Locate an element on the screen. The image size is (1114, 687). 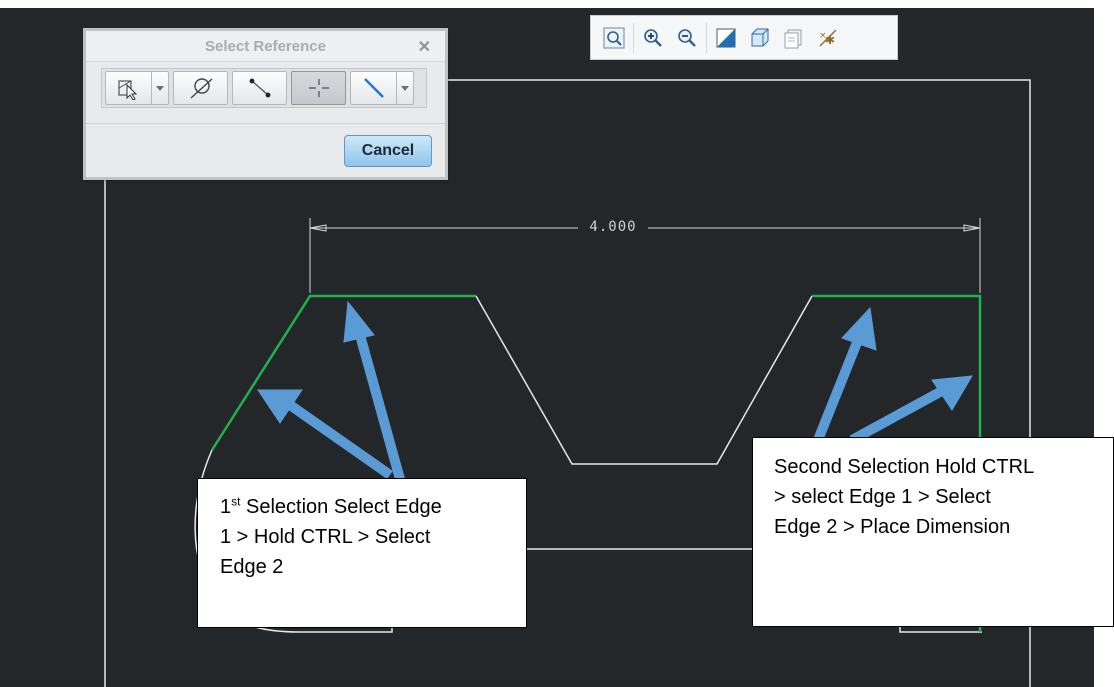
callout-second-line3: Edge 2 > Place Dimension is located at coordinates (892, 527).